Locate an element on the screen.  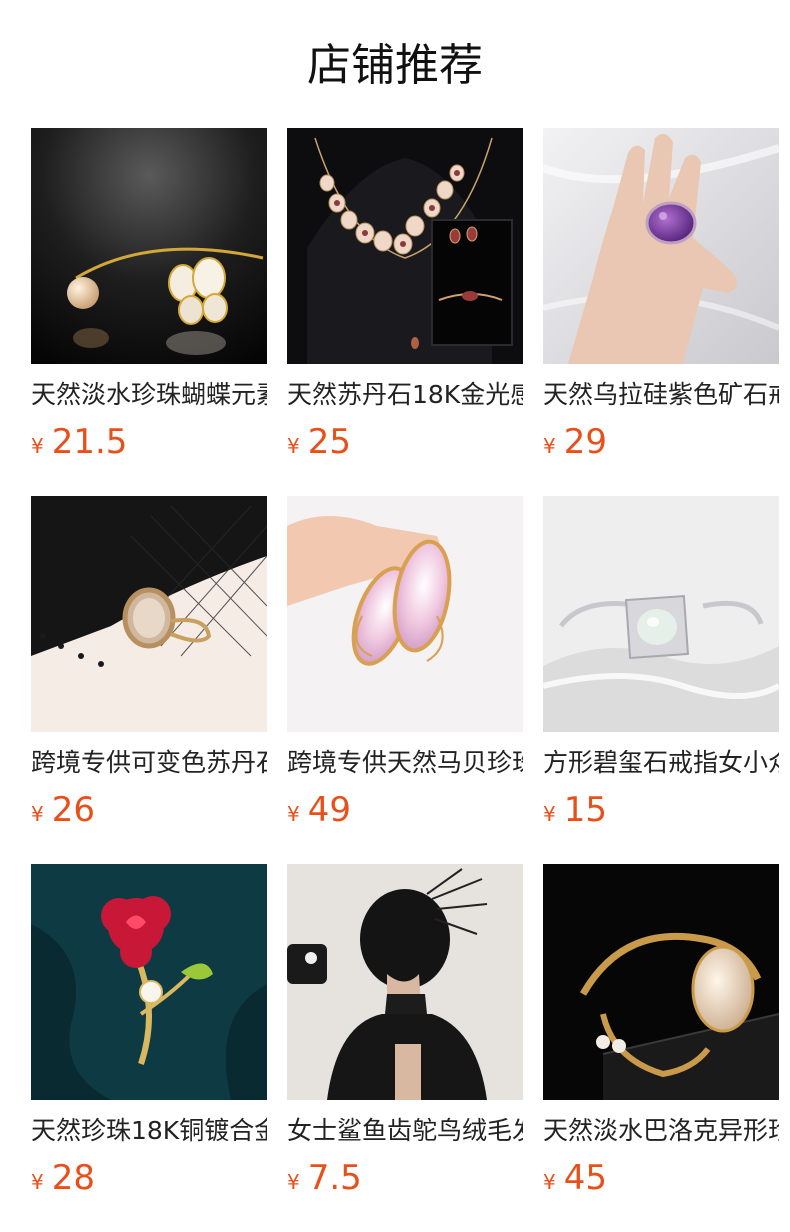
product-price: ¥45 is located at coordinates (661, 1178).